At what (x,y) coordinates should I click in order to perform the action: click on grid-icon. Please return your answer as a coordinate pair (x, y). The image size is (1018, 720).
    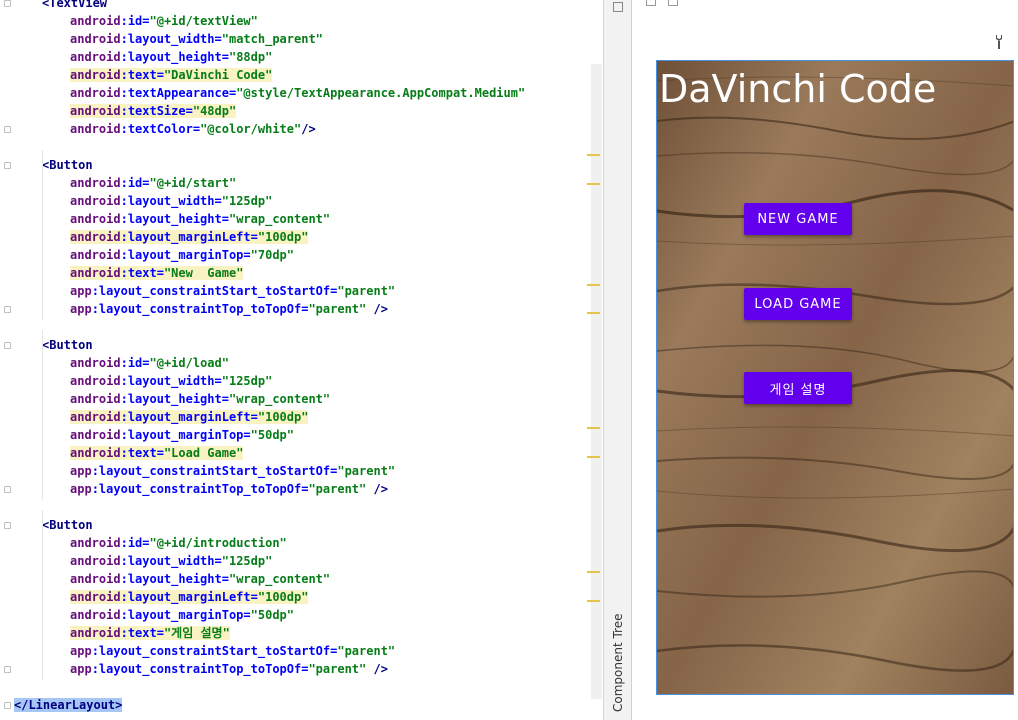
    Looking at the image, I should click on (673, 3).